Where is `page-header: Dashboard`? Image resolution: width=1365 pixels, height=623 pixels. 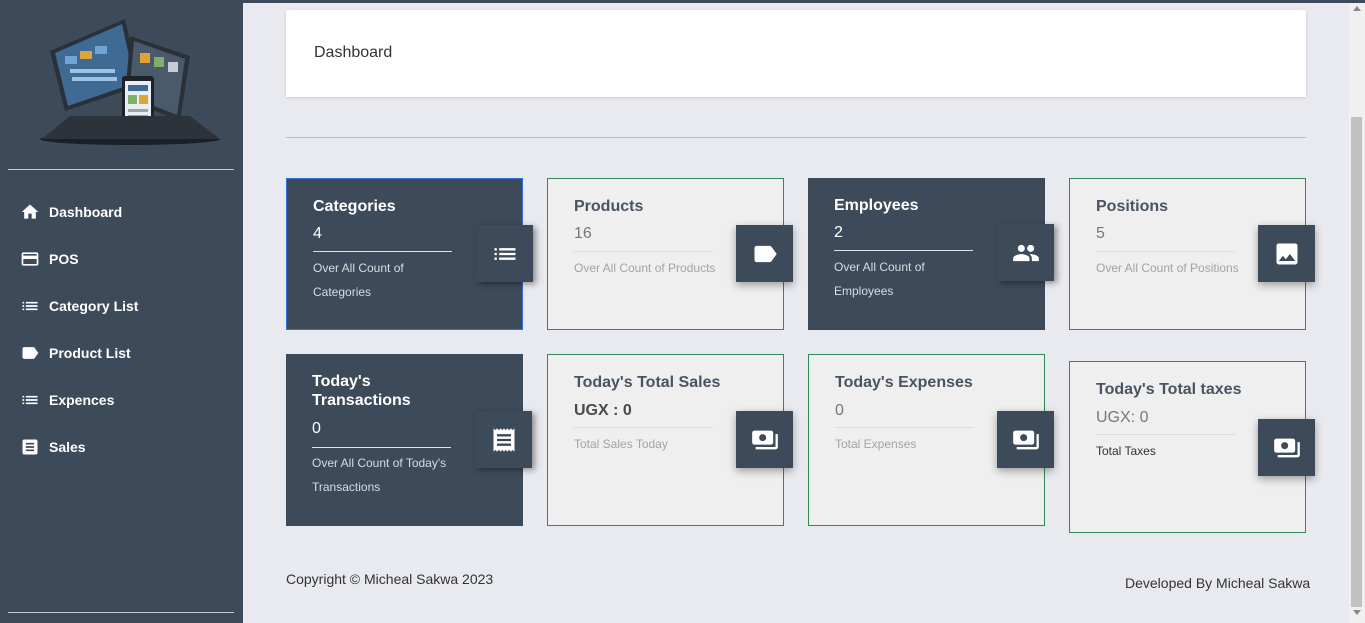
page-header: Dashboard is located at coordinates (796, 53).